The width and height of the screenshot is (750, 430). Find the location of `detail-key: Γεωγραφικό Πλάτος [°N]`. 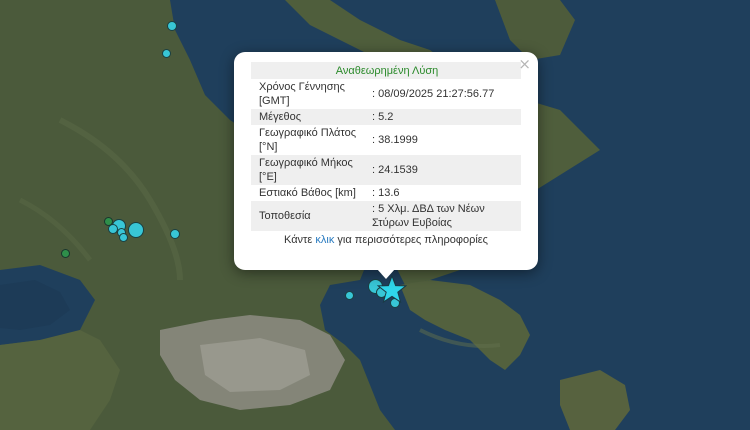

detail-key: Γεωγραφικό Πλάτος [°N] is located at coordinates (310, 140).